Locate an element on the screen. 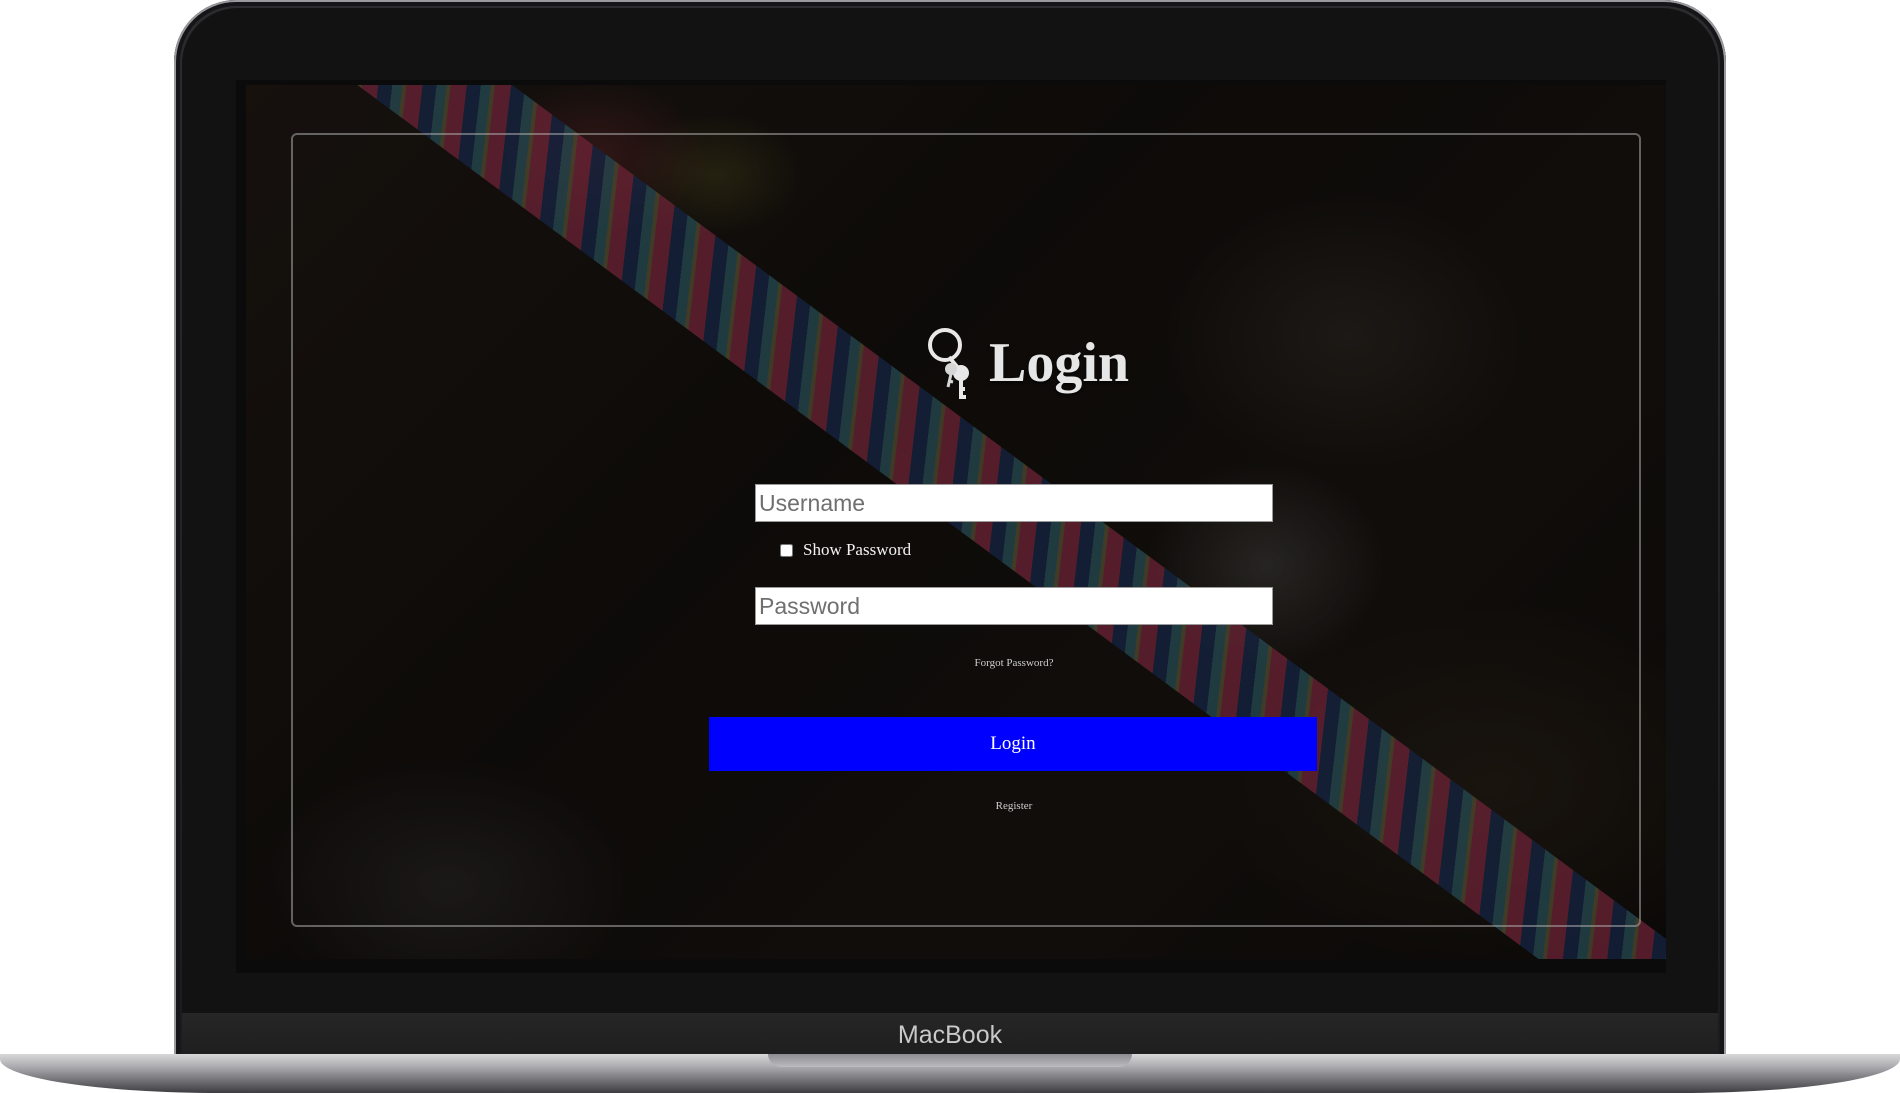  register-link: Register is located at coordinates (1014, 806).